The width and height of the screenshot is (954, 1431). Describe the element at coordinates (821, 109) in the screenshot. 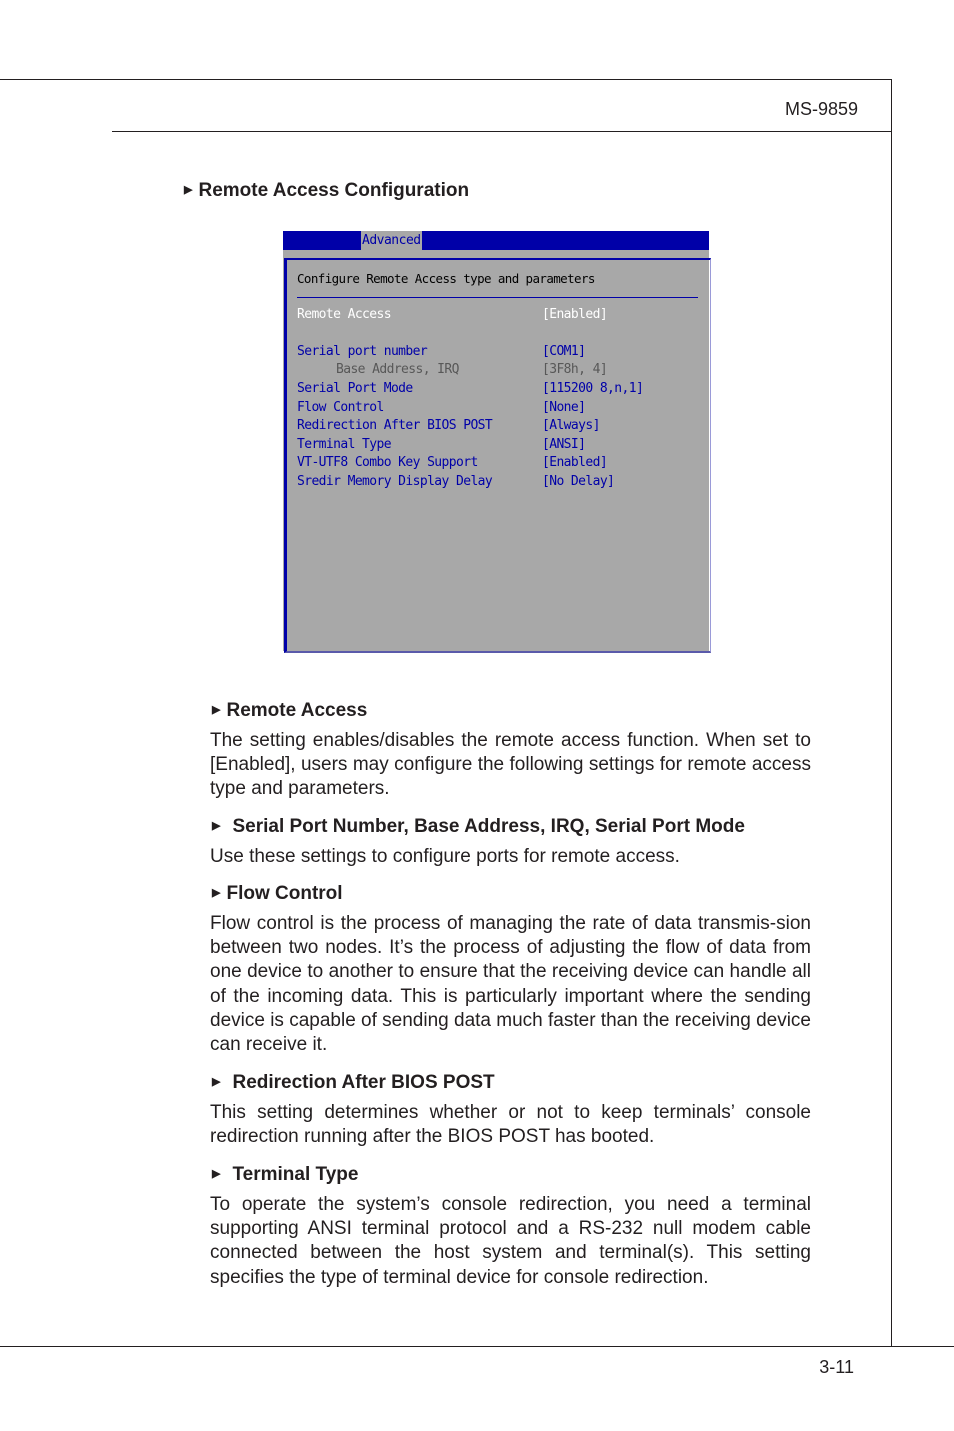

I see `model-number: MS-9859` at that location.